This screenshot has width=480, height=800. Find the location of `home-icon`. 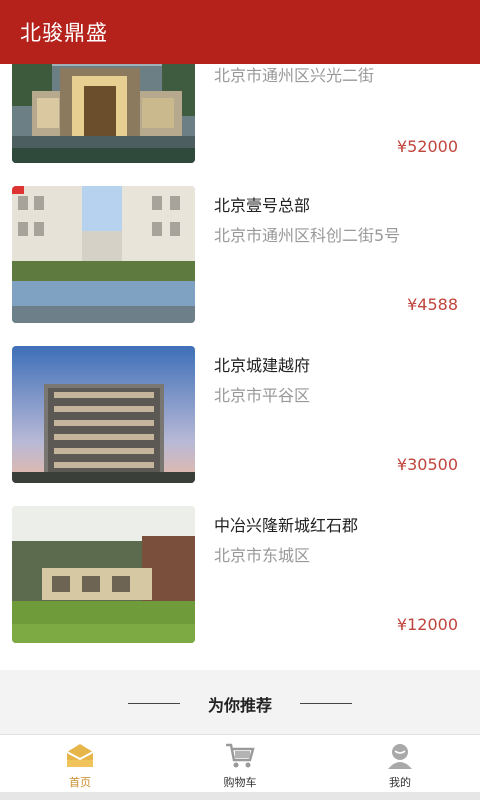

home-icon is located at coordinates (80, 755).